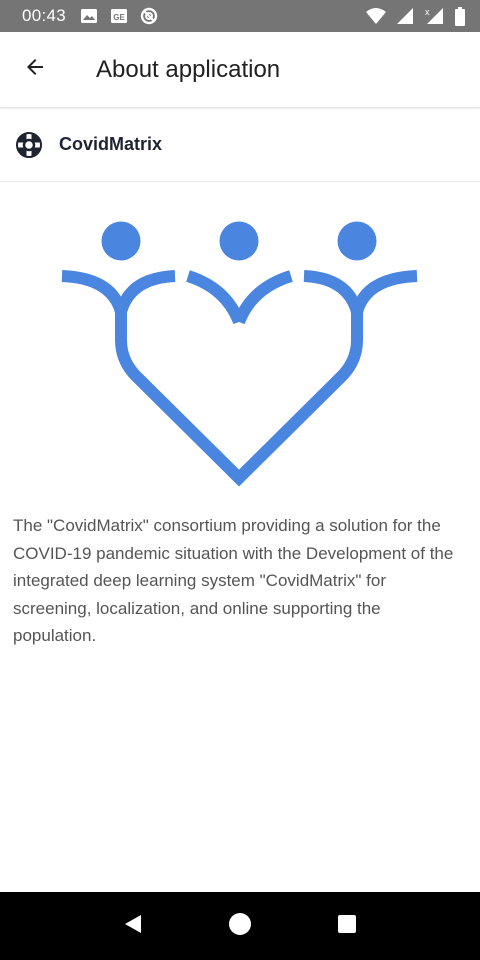  What do you see at coordinates (240, 16) in the screenshot?
I see `status-bar: 00:43 GE x` at bounding box center [240, 16].